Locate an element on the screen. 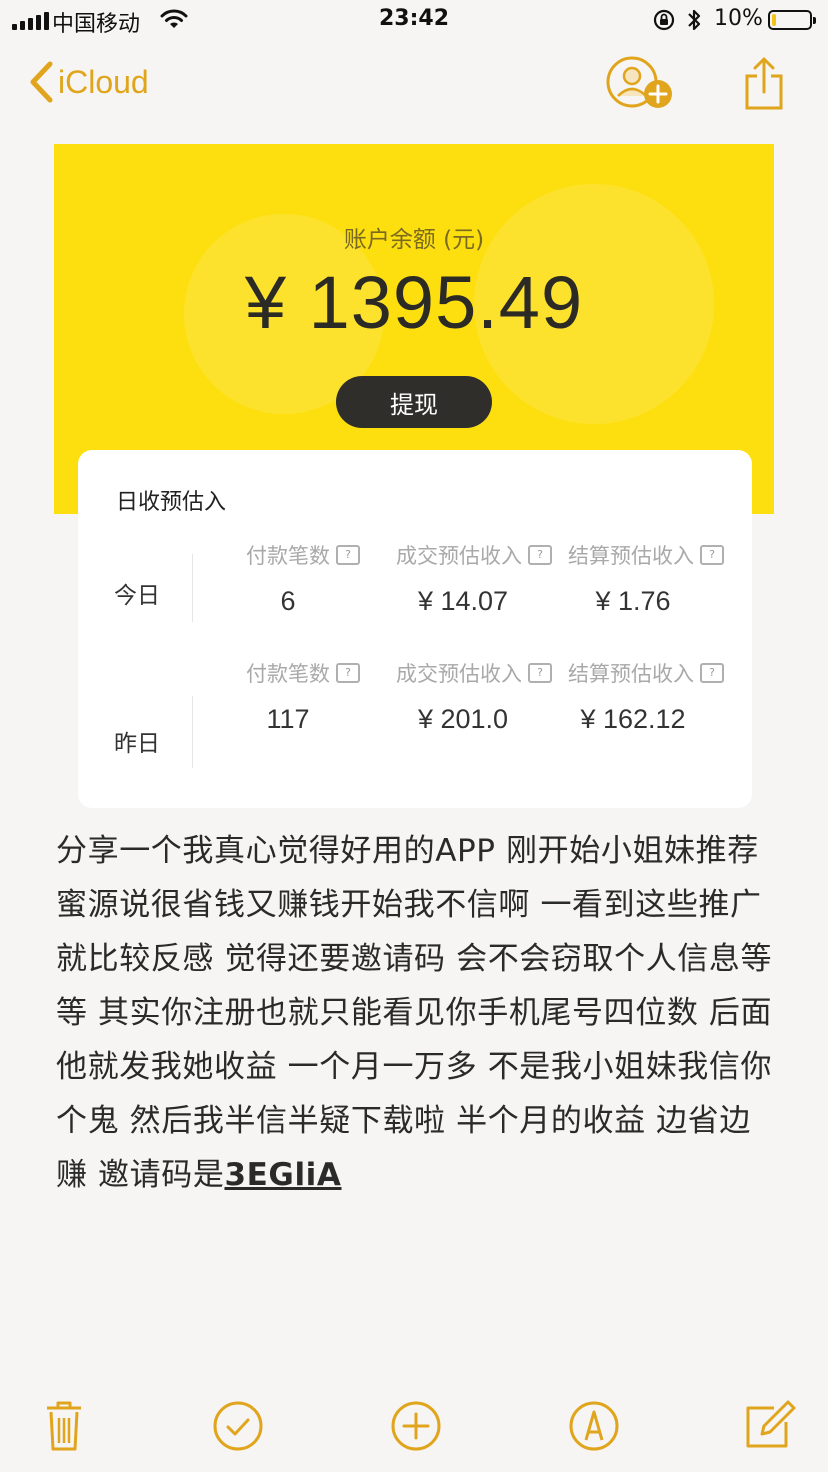 This screenshot has height=1472, width=828. back-button: iCloud is located at coordinates (88, 82).